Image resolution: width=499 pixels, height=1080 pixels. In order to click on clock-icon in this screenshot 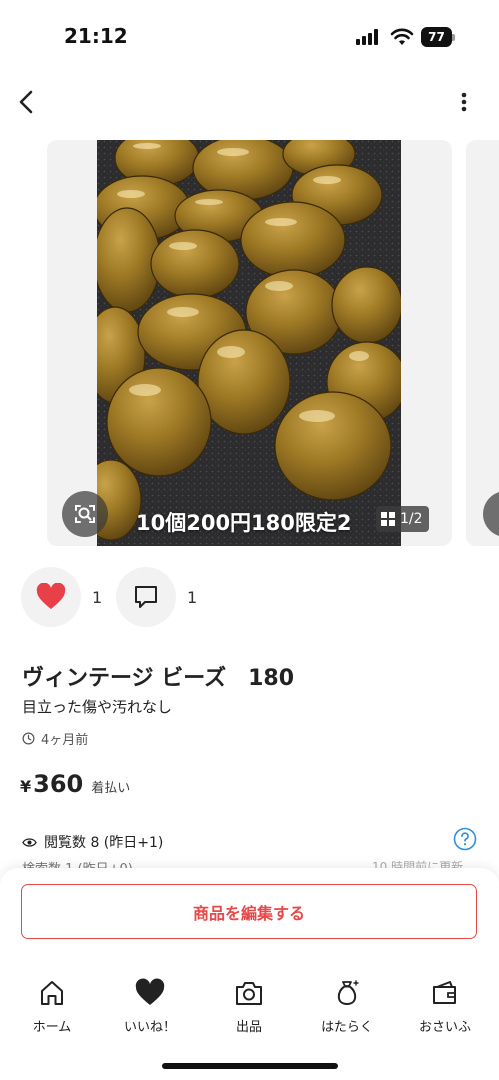, I will do `click(28, 738)`.